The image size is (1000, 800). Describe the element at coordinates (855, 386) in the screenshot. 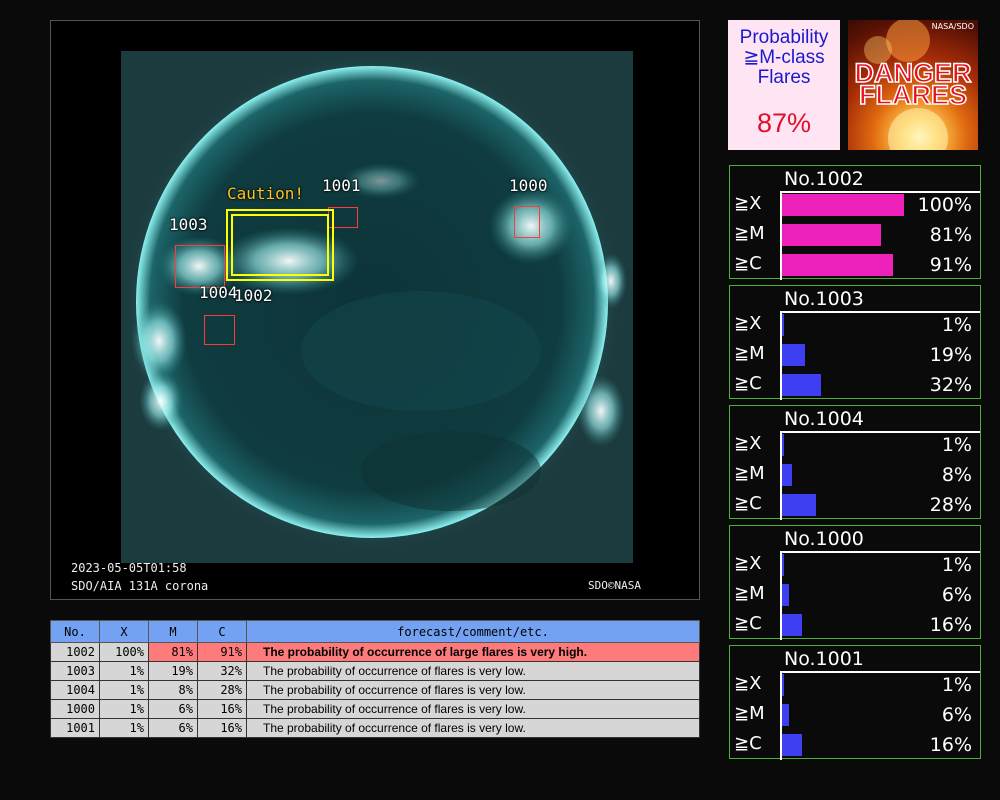

I see `probability-row: ≧C 32%` at that location.